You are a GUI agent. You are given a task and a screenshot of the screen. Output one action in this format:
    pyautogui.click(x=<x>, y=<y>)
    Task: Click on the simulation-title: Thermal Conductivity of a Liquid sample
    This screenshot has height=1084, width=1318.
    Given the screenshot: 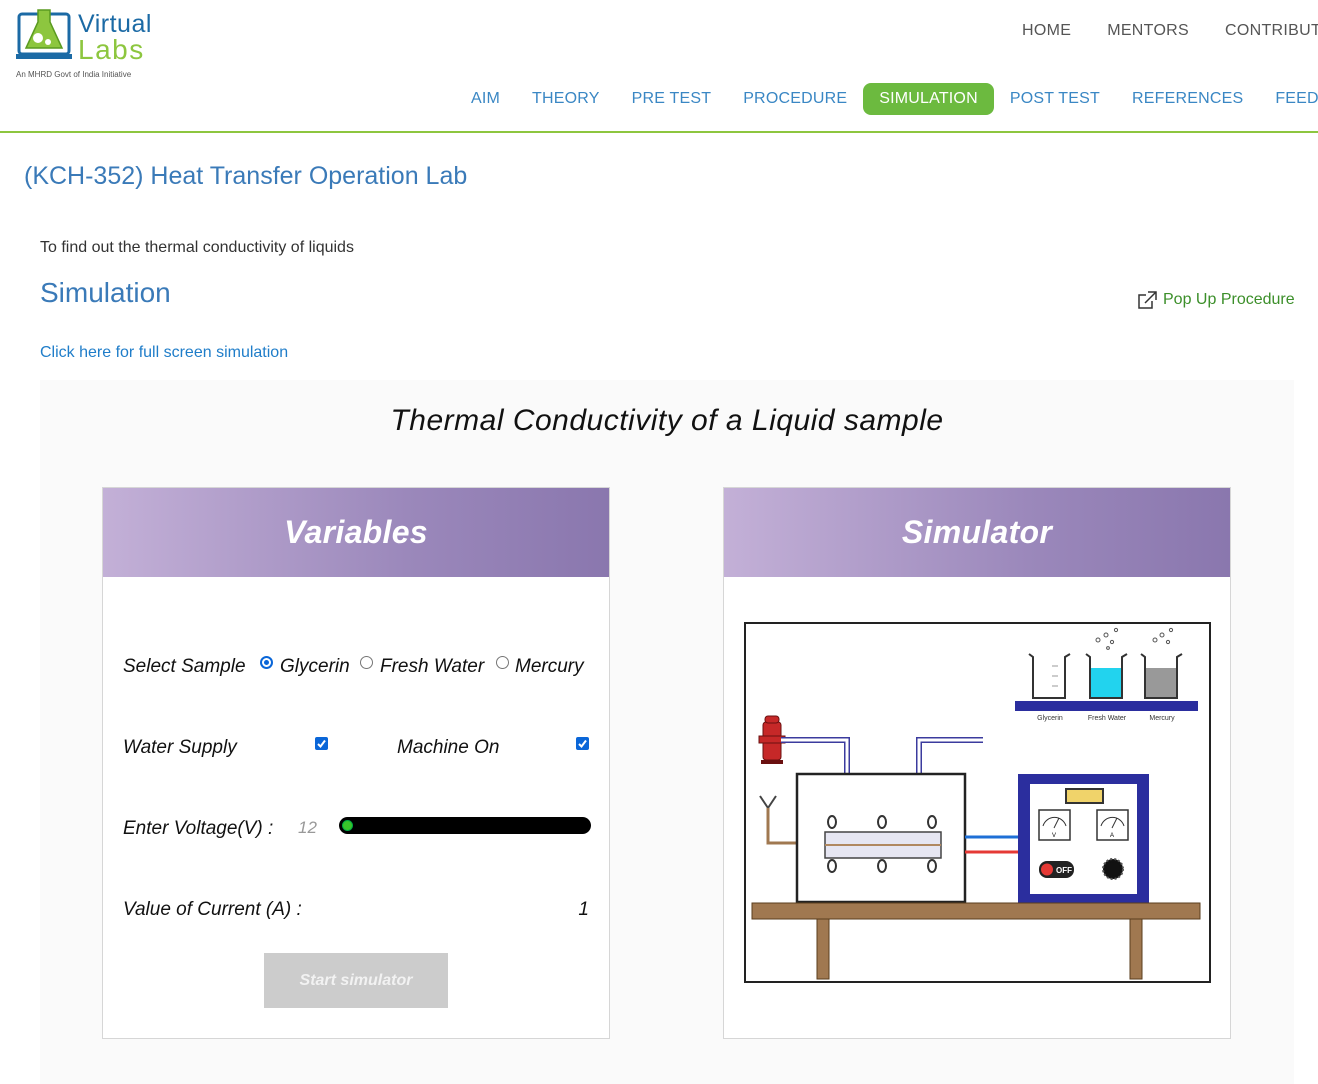 What is the action you would take?
    pyautogui.click(x=667, y=420)
    